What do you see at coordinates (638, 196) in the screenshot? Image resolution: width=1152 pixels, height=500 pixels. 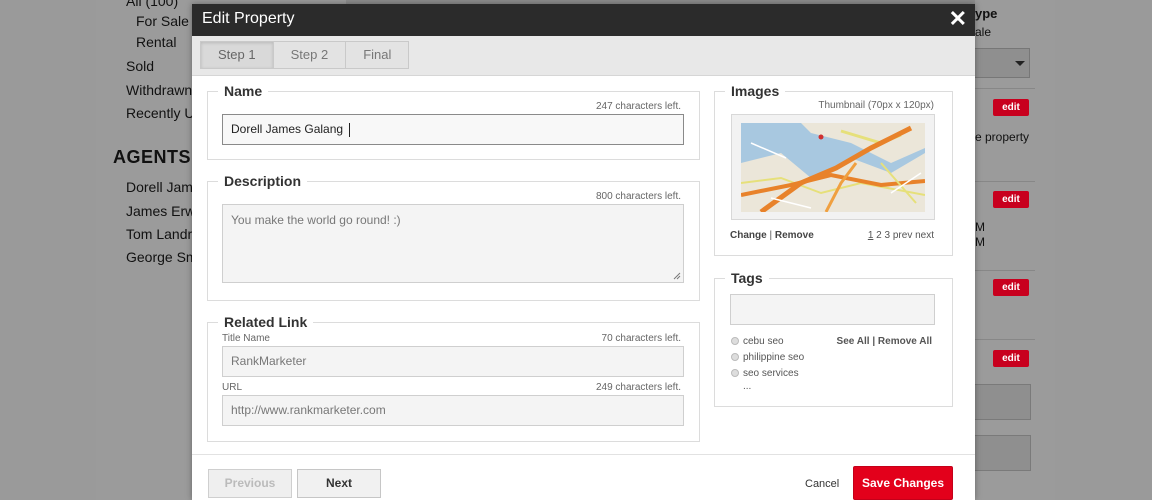 I see `description-char-count: 800 characters left.` at bounding box center [638, 196].